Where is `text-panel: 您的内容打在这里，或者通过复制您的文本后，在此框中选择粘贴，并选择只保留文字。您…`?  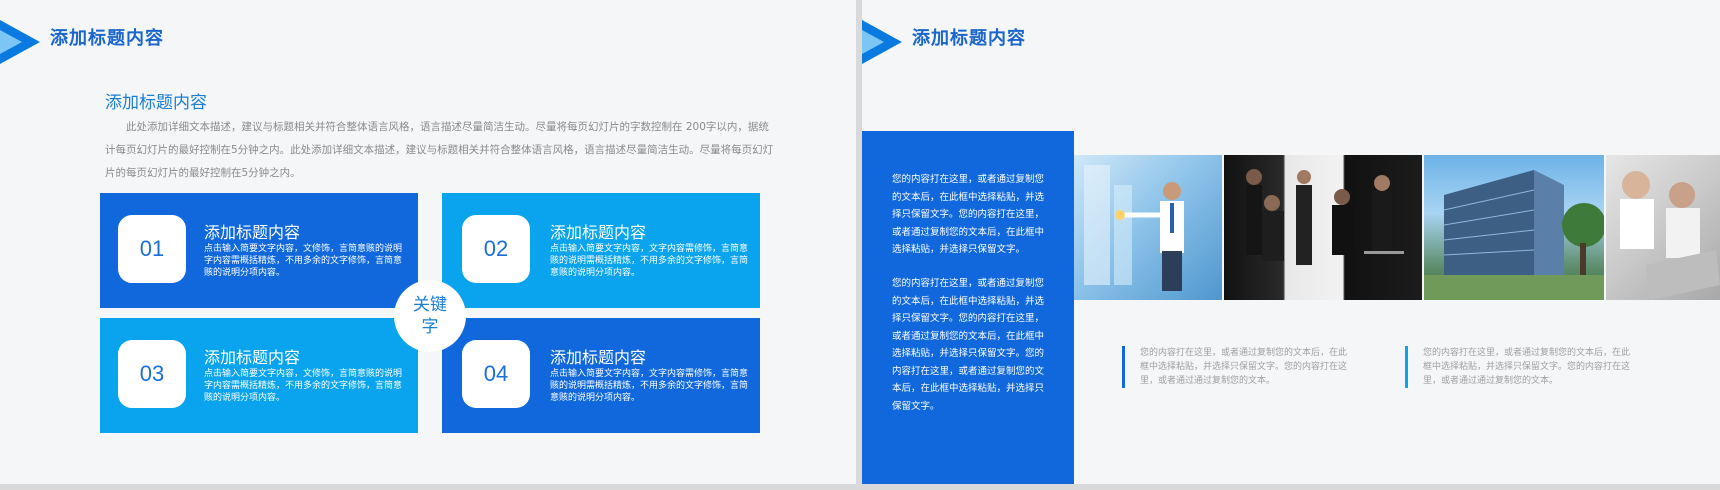
text-panel: 您的内容打在这里，或者通过复制您的文本后，在此框中选择粘贴，并选择只保留文字。您… is located at coordinates (968, 307).